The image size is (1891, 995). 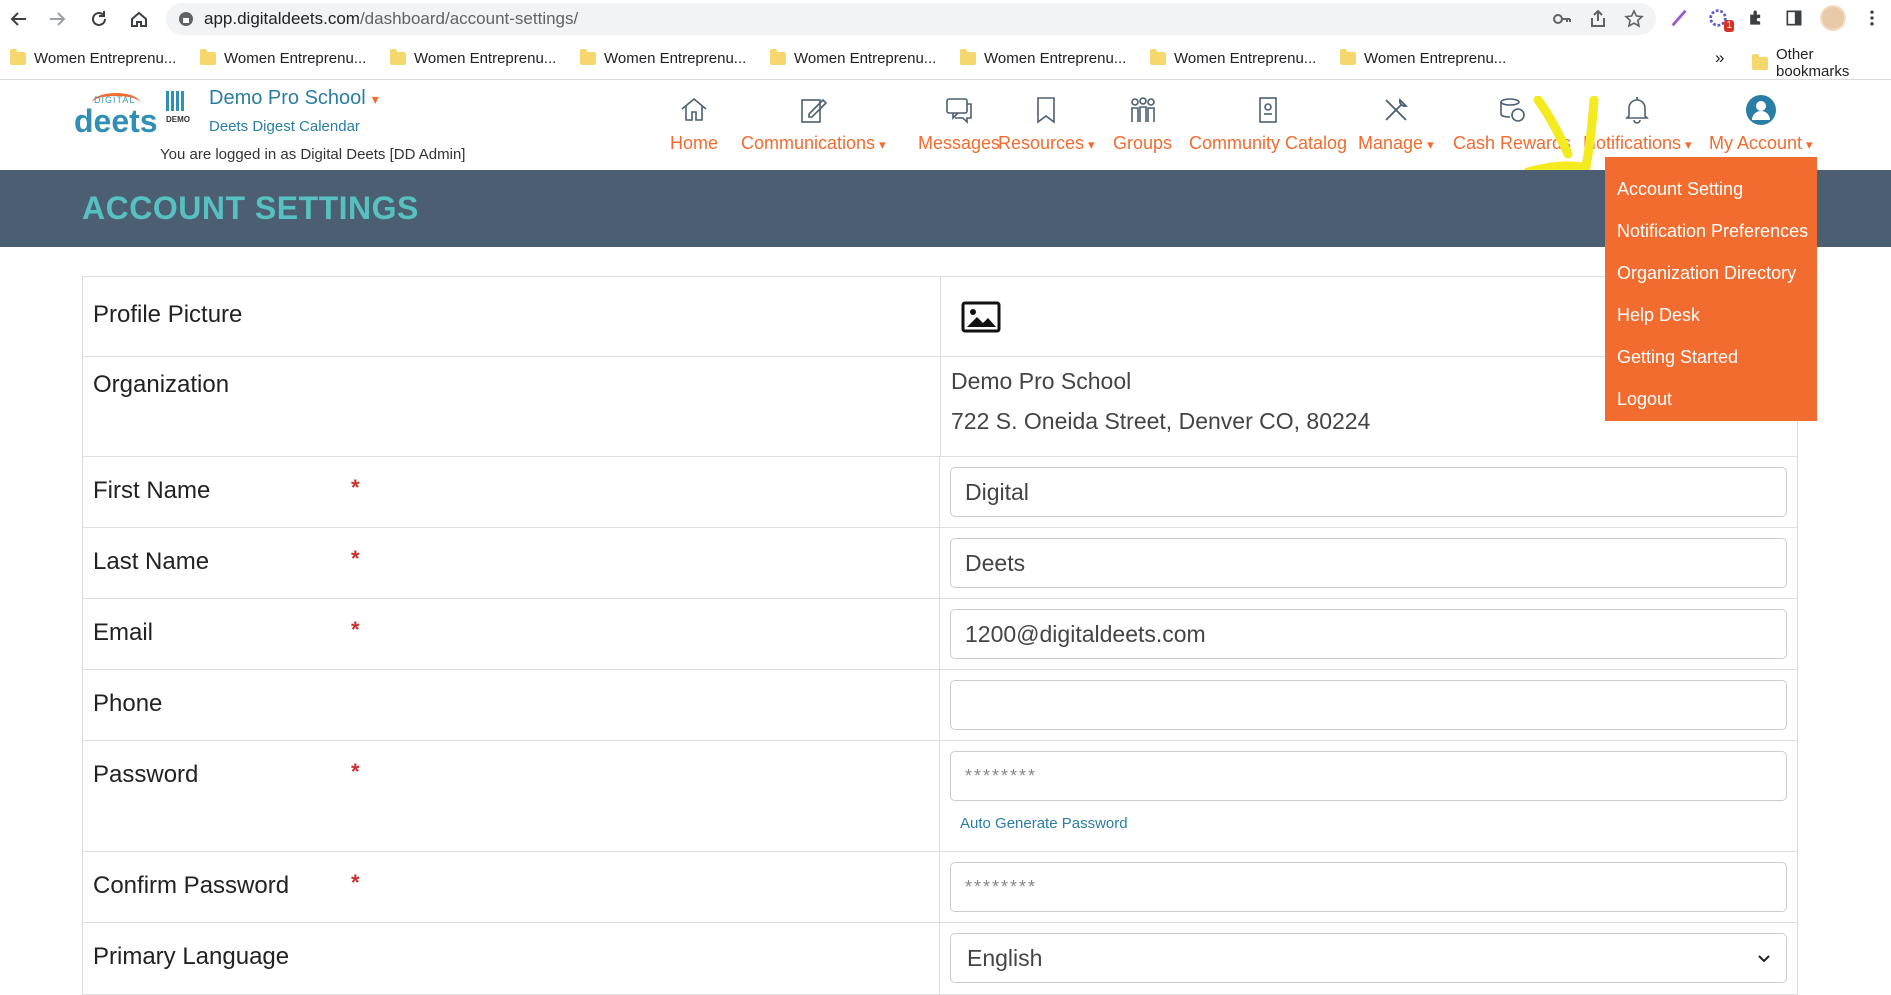 I want to click on catalog-icon, so click(x=1268, y=110).